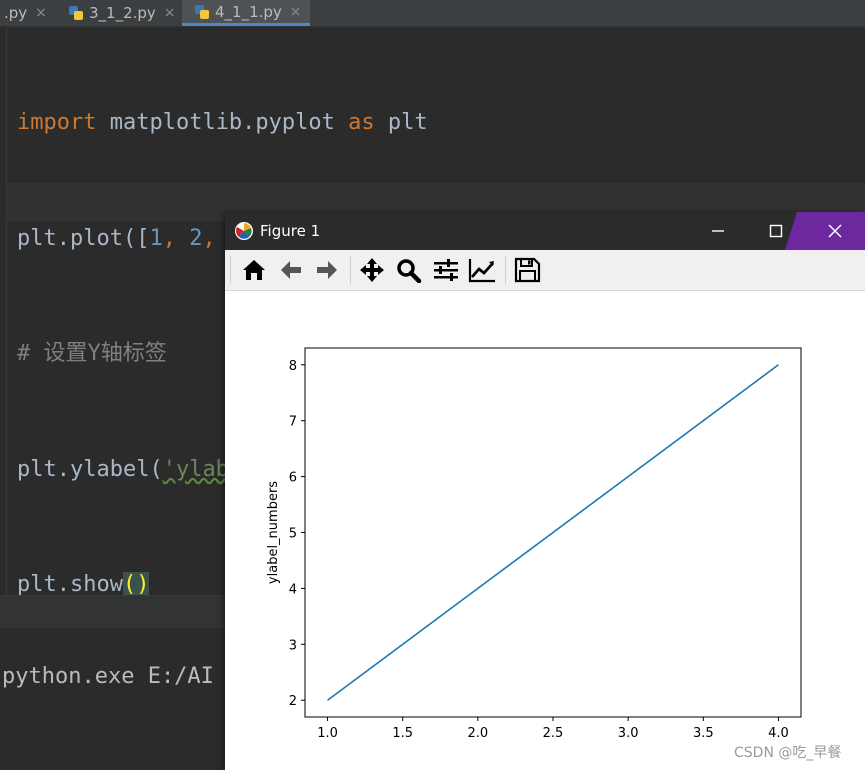 This screenshot has height=770, width=865. What do you see at coordinates (402, 733) in the screenshot?
I see `x-tick-label: 1.5` at bounding box center [402, 733].